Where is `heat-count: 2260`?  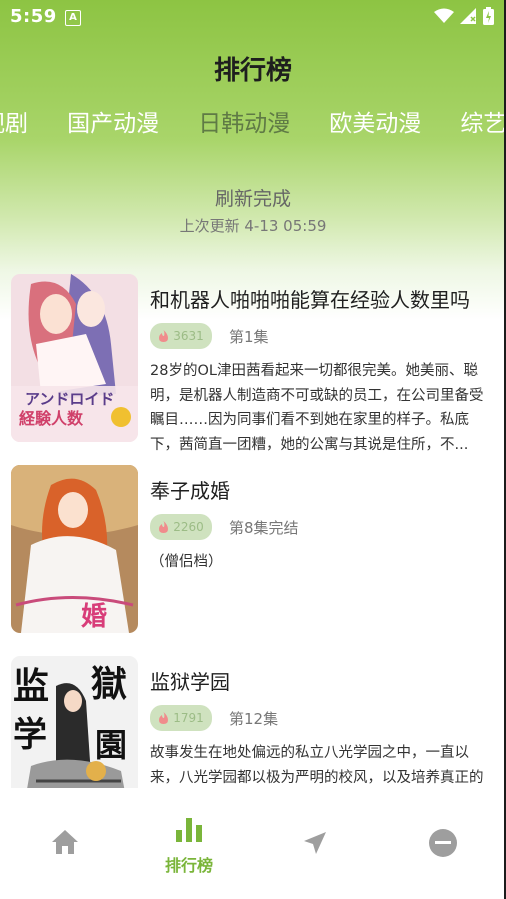 heat-count: 2260 is located at coordinates (188, 527).